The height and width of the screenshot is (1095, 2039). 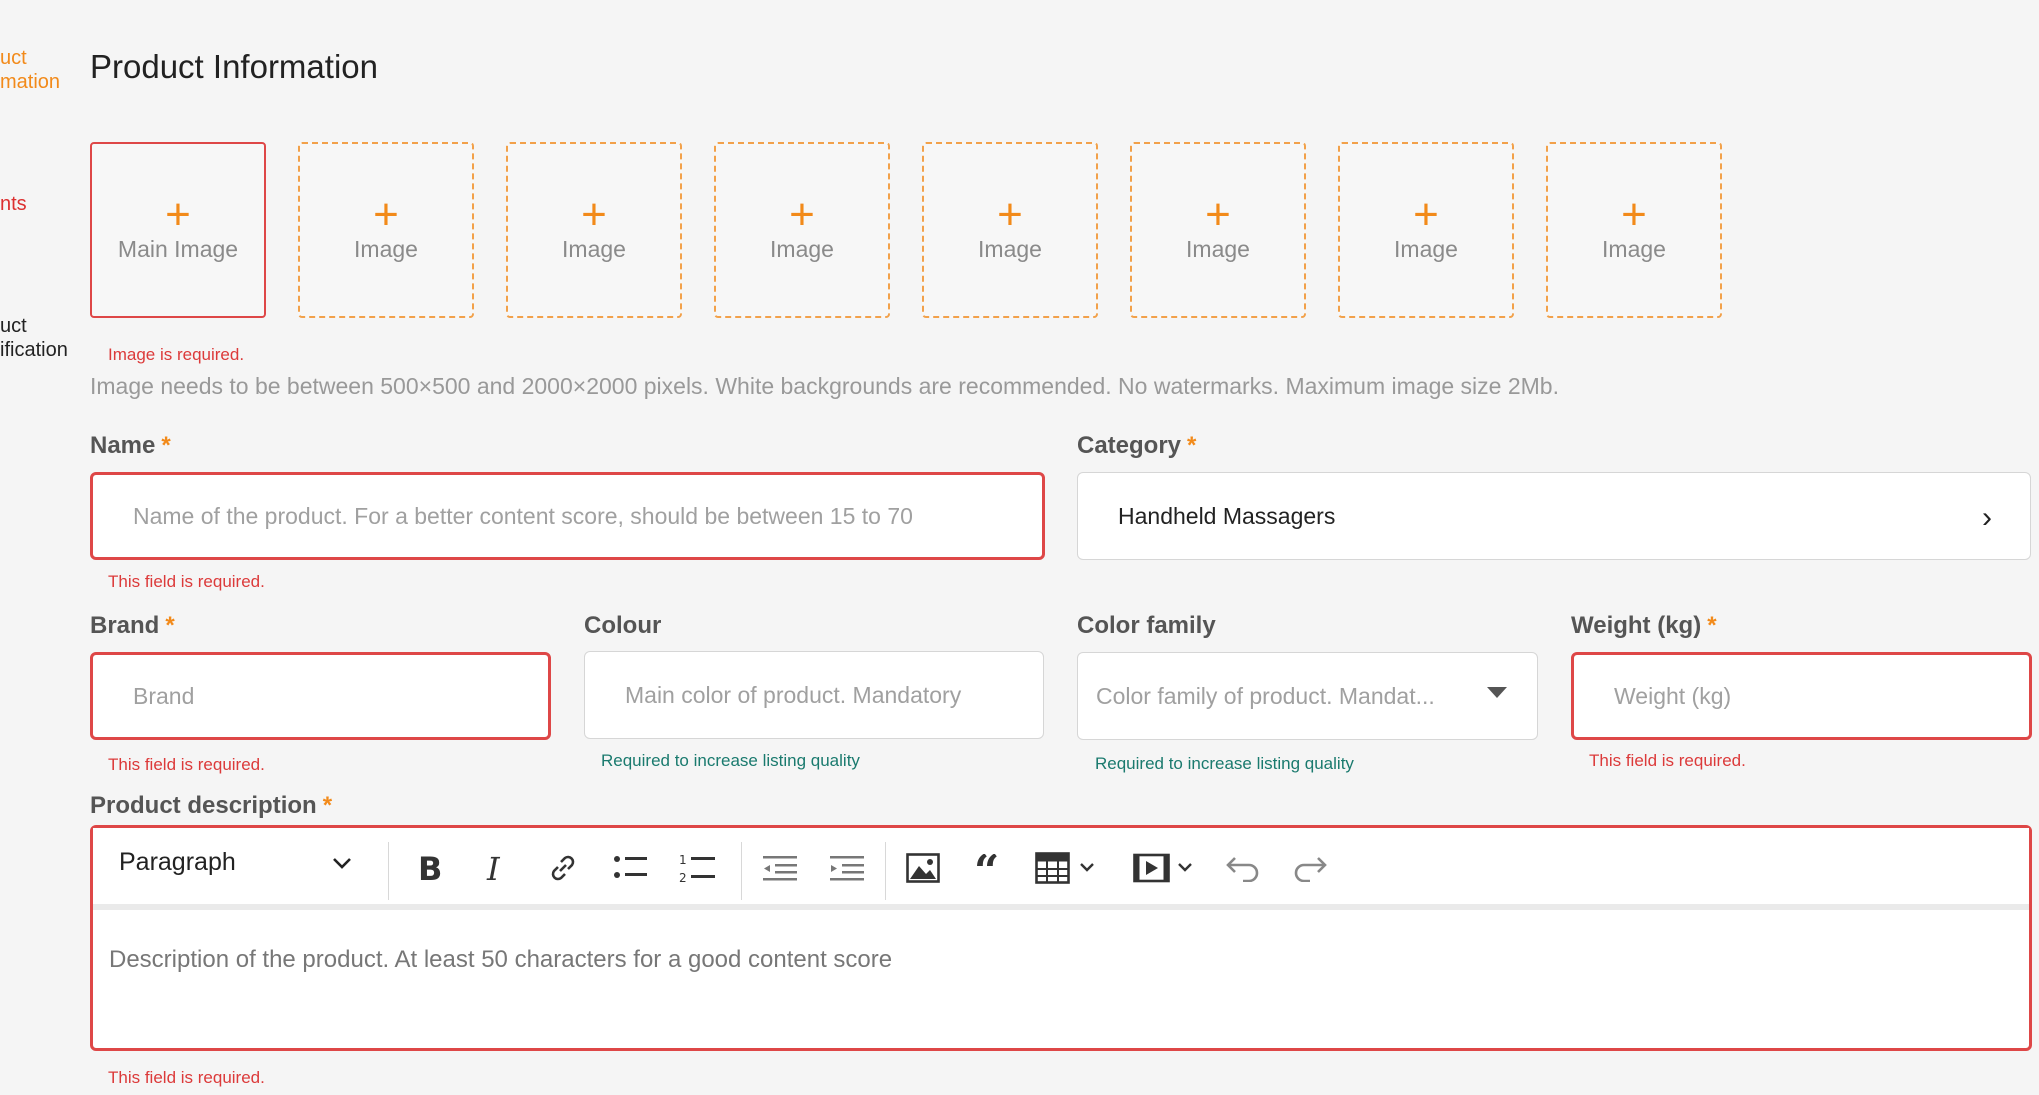 What do you see at coordinates (923, 868) in the screenshot?
I see `insert-image-icon` at bounding box center [923, 868].